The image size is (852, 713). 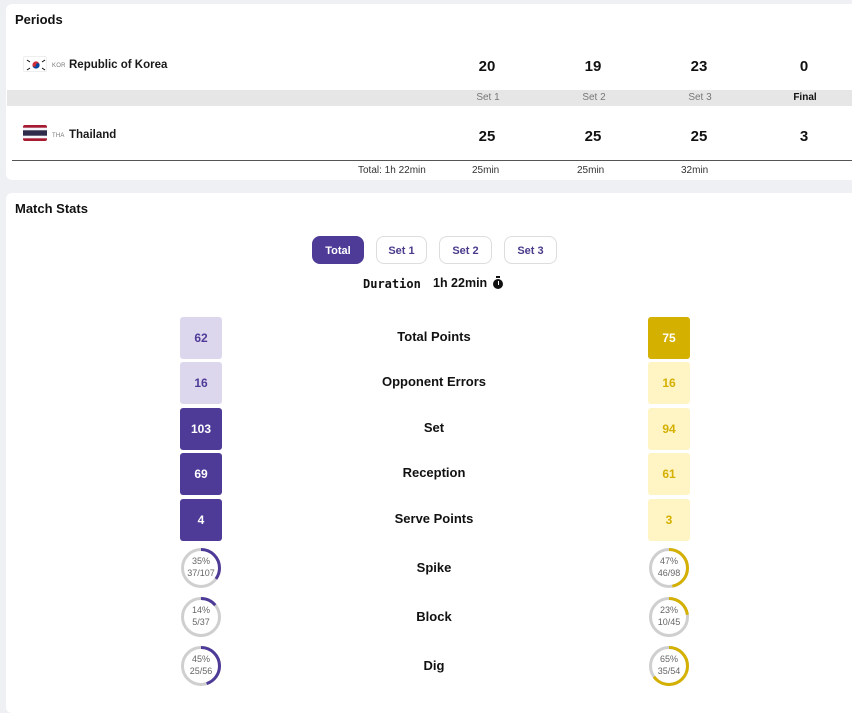 I want to click on stat-label: Serve Points, so click(x=434, y=518).